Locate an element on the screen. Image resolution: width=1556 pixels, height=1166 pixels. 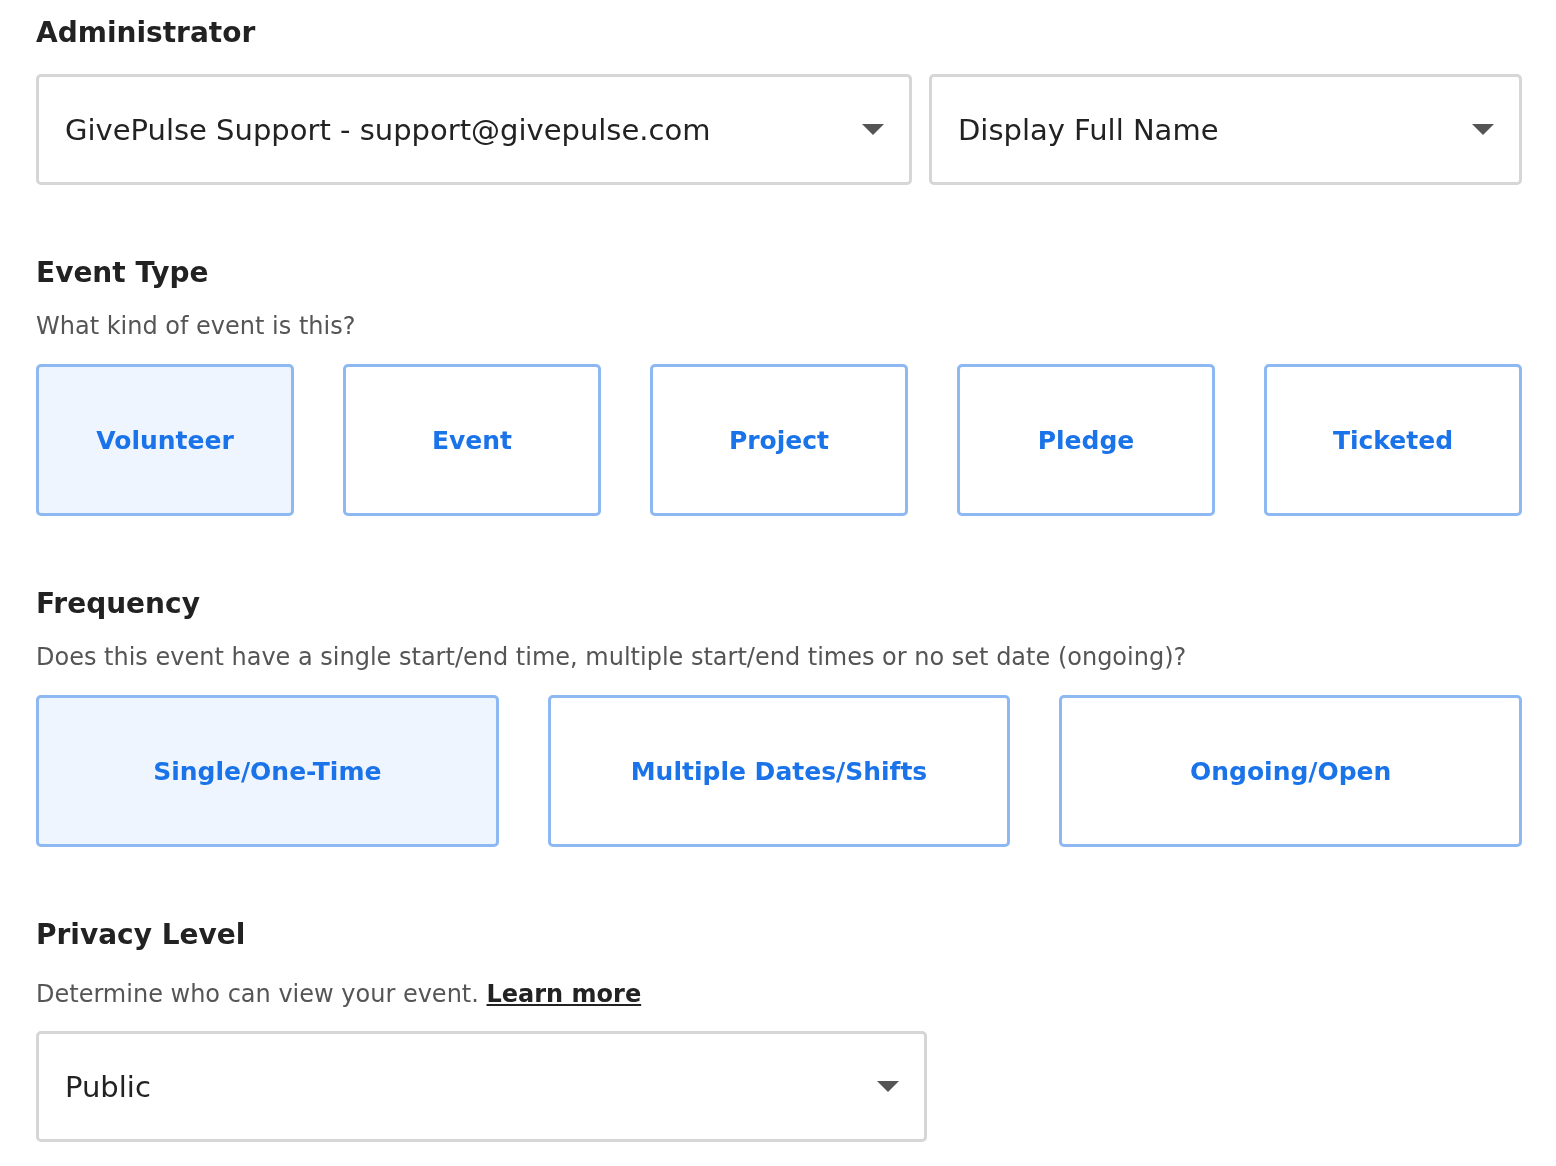
event-type-option: Project is located at coordinates (779, 440).